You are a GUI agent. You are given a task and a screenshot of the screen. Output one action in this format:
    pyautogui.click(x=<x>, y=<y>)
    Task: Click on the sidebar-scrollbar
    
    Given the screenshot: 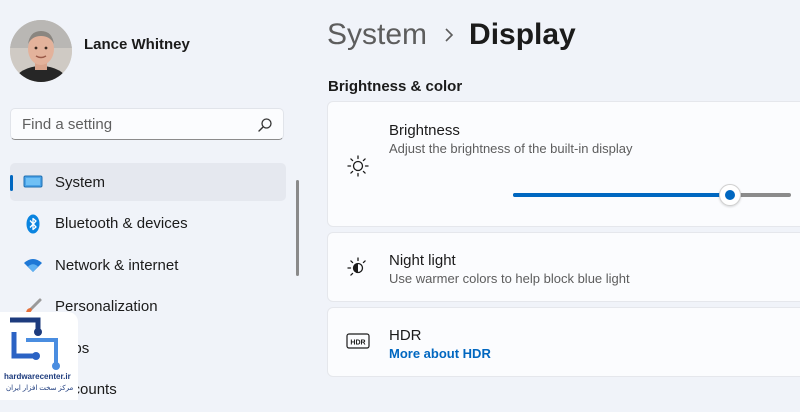 What is the action you would take?
    pyautogui.click(x=297, y=228)
    